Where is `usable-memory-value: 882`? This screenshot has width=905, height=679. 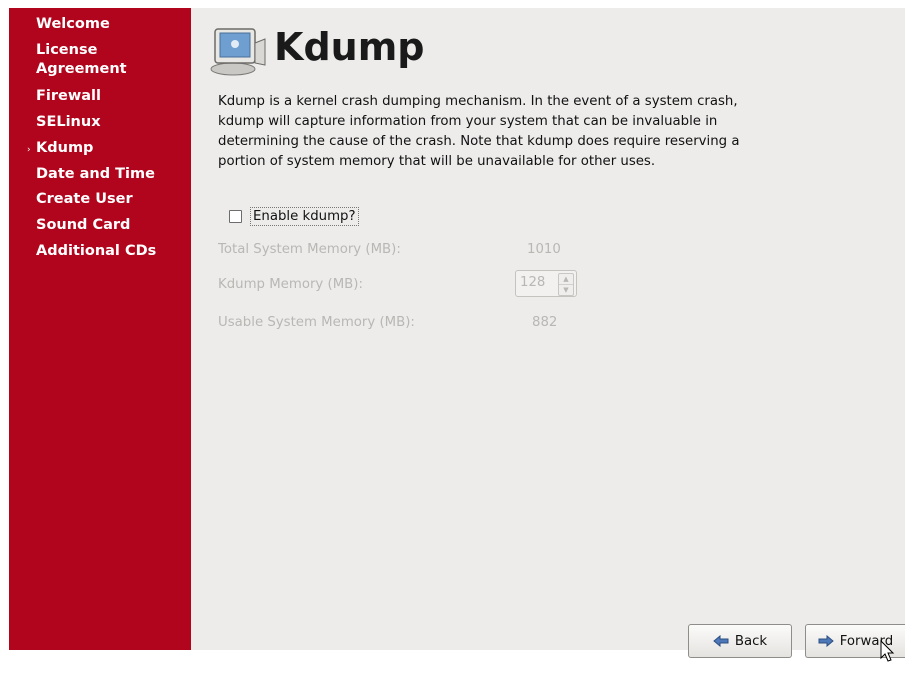
usable-memory-value: 882 is located at coordinates (545, 322).